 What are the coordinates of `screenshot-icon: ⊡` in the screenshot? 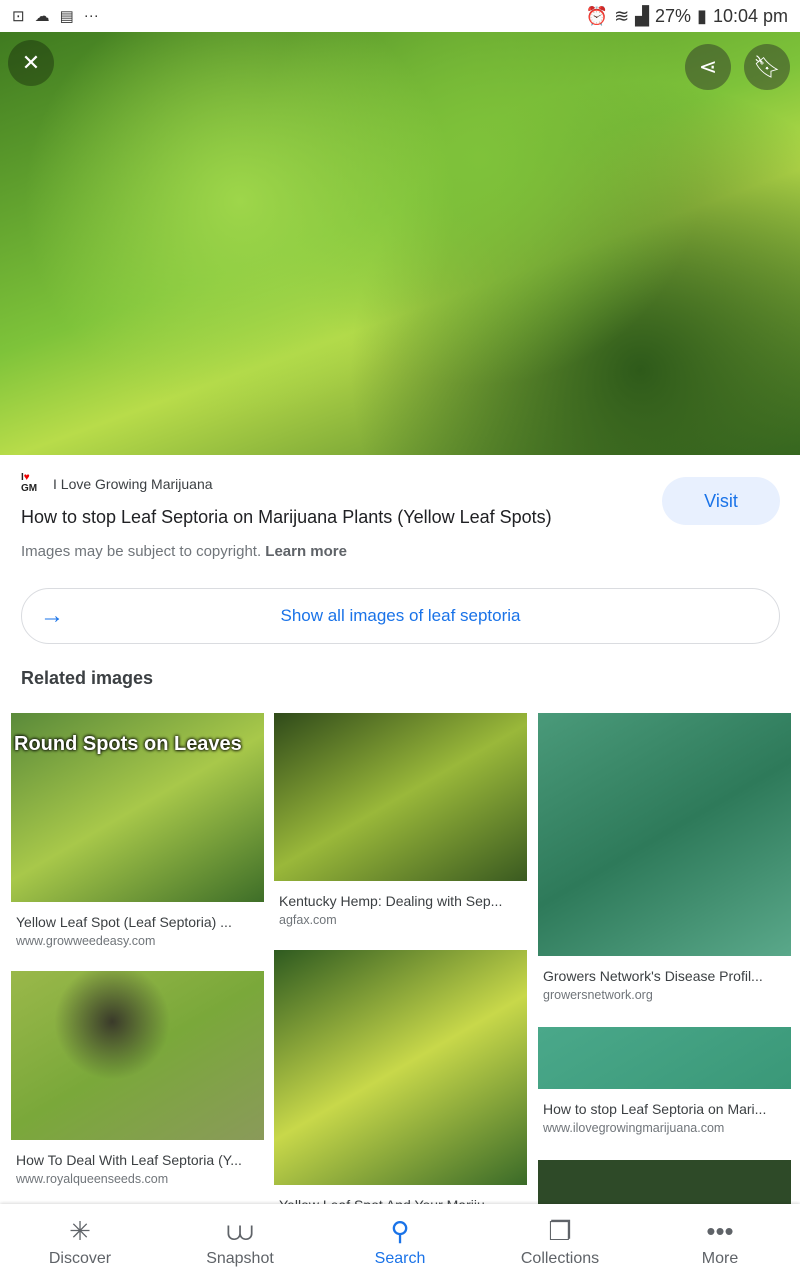 It's located at (18, 16).